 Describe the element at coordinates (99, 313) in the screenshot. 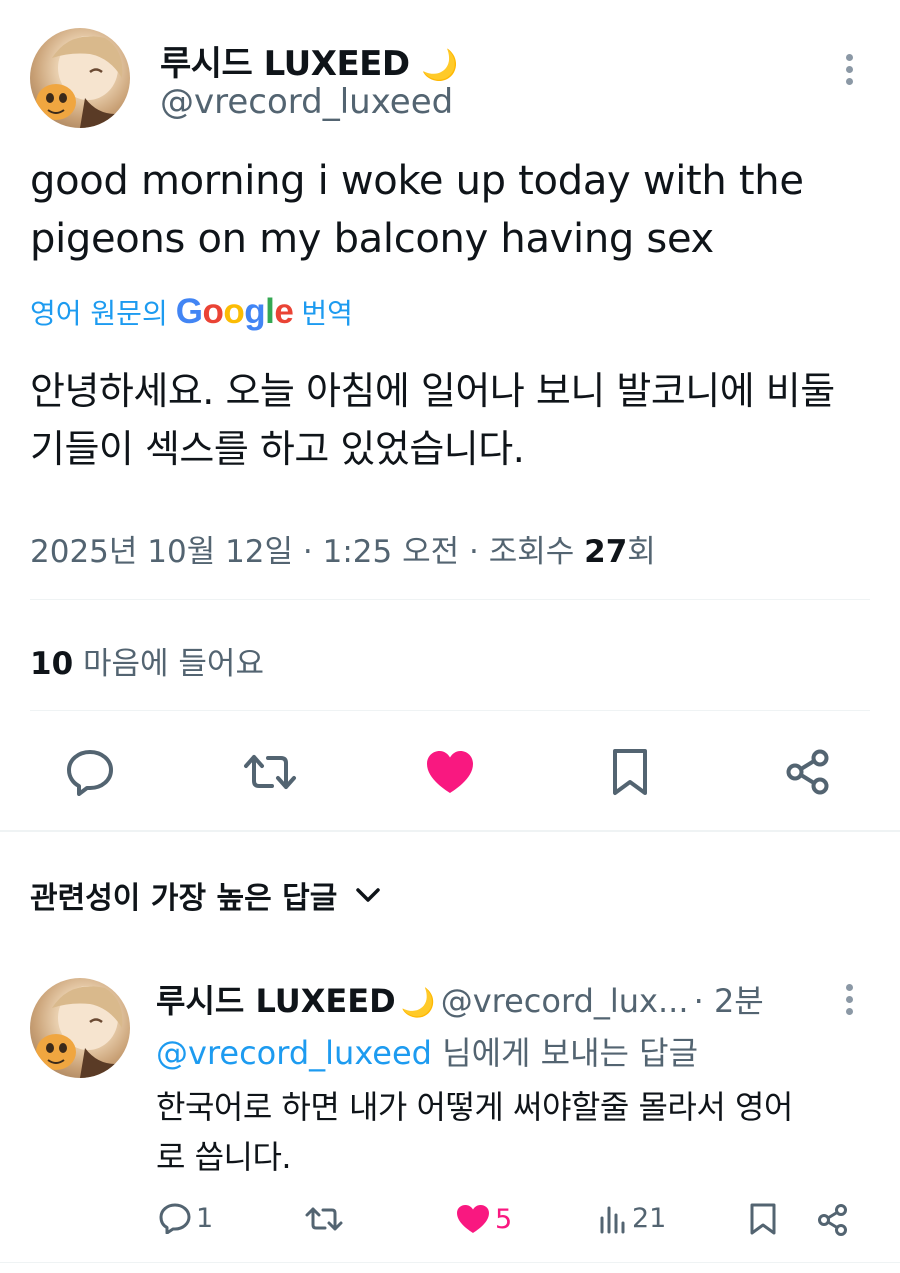

I see `translate-prefix: 영어 원문의` at that location.